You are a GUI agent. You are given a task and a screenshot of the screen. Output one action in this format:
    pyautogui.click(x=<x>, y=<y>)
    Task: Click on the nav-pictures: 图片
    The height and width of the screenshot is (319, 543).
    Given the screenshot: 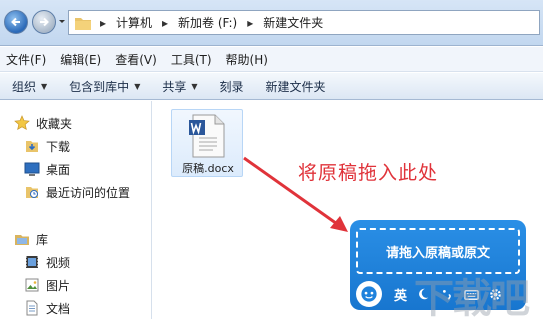 What is the action you would take?
    pyautogui.click(x=47, y=285)
    